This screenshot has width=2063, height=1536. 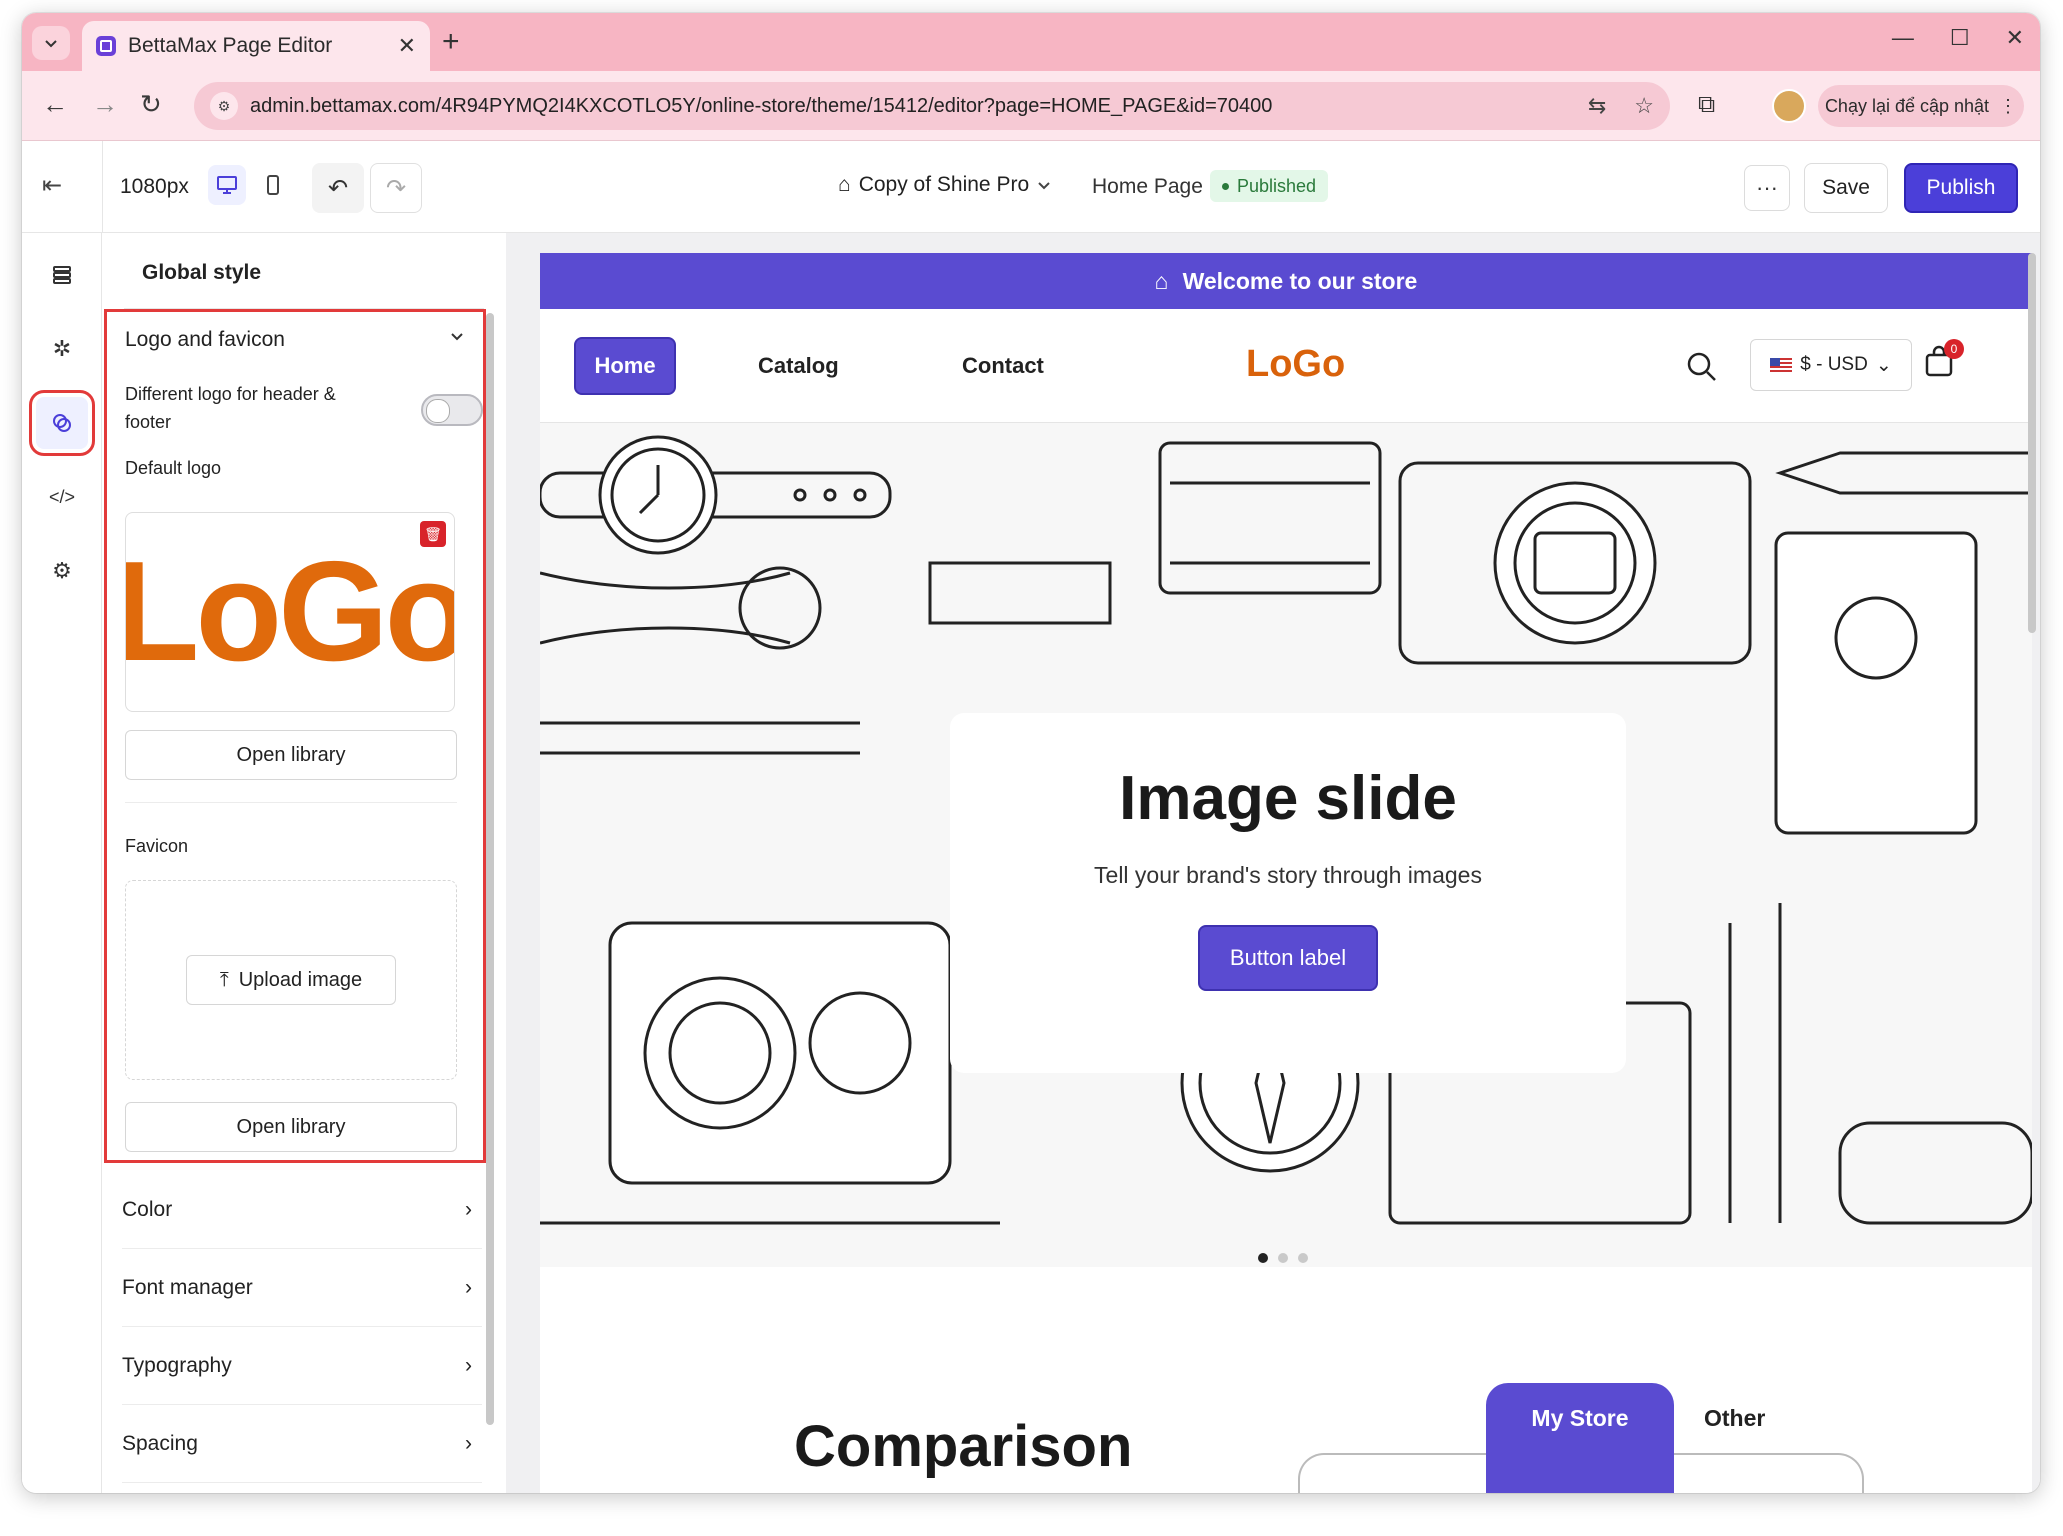 What do you see at coordinates (1907, 105) in the screenshot?
I see `update-button-label: Chạy lại để cập nhật` at bounding box center [1907, 105].